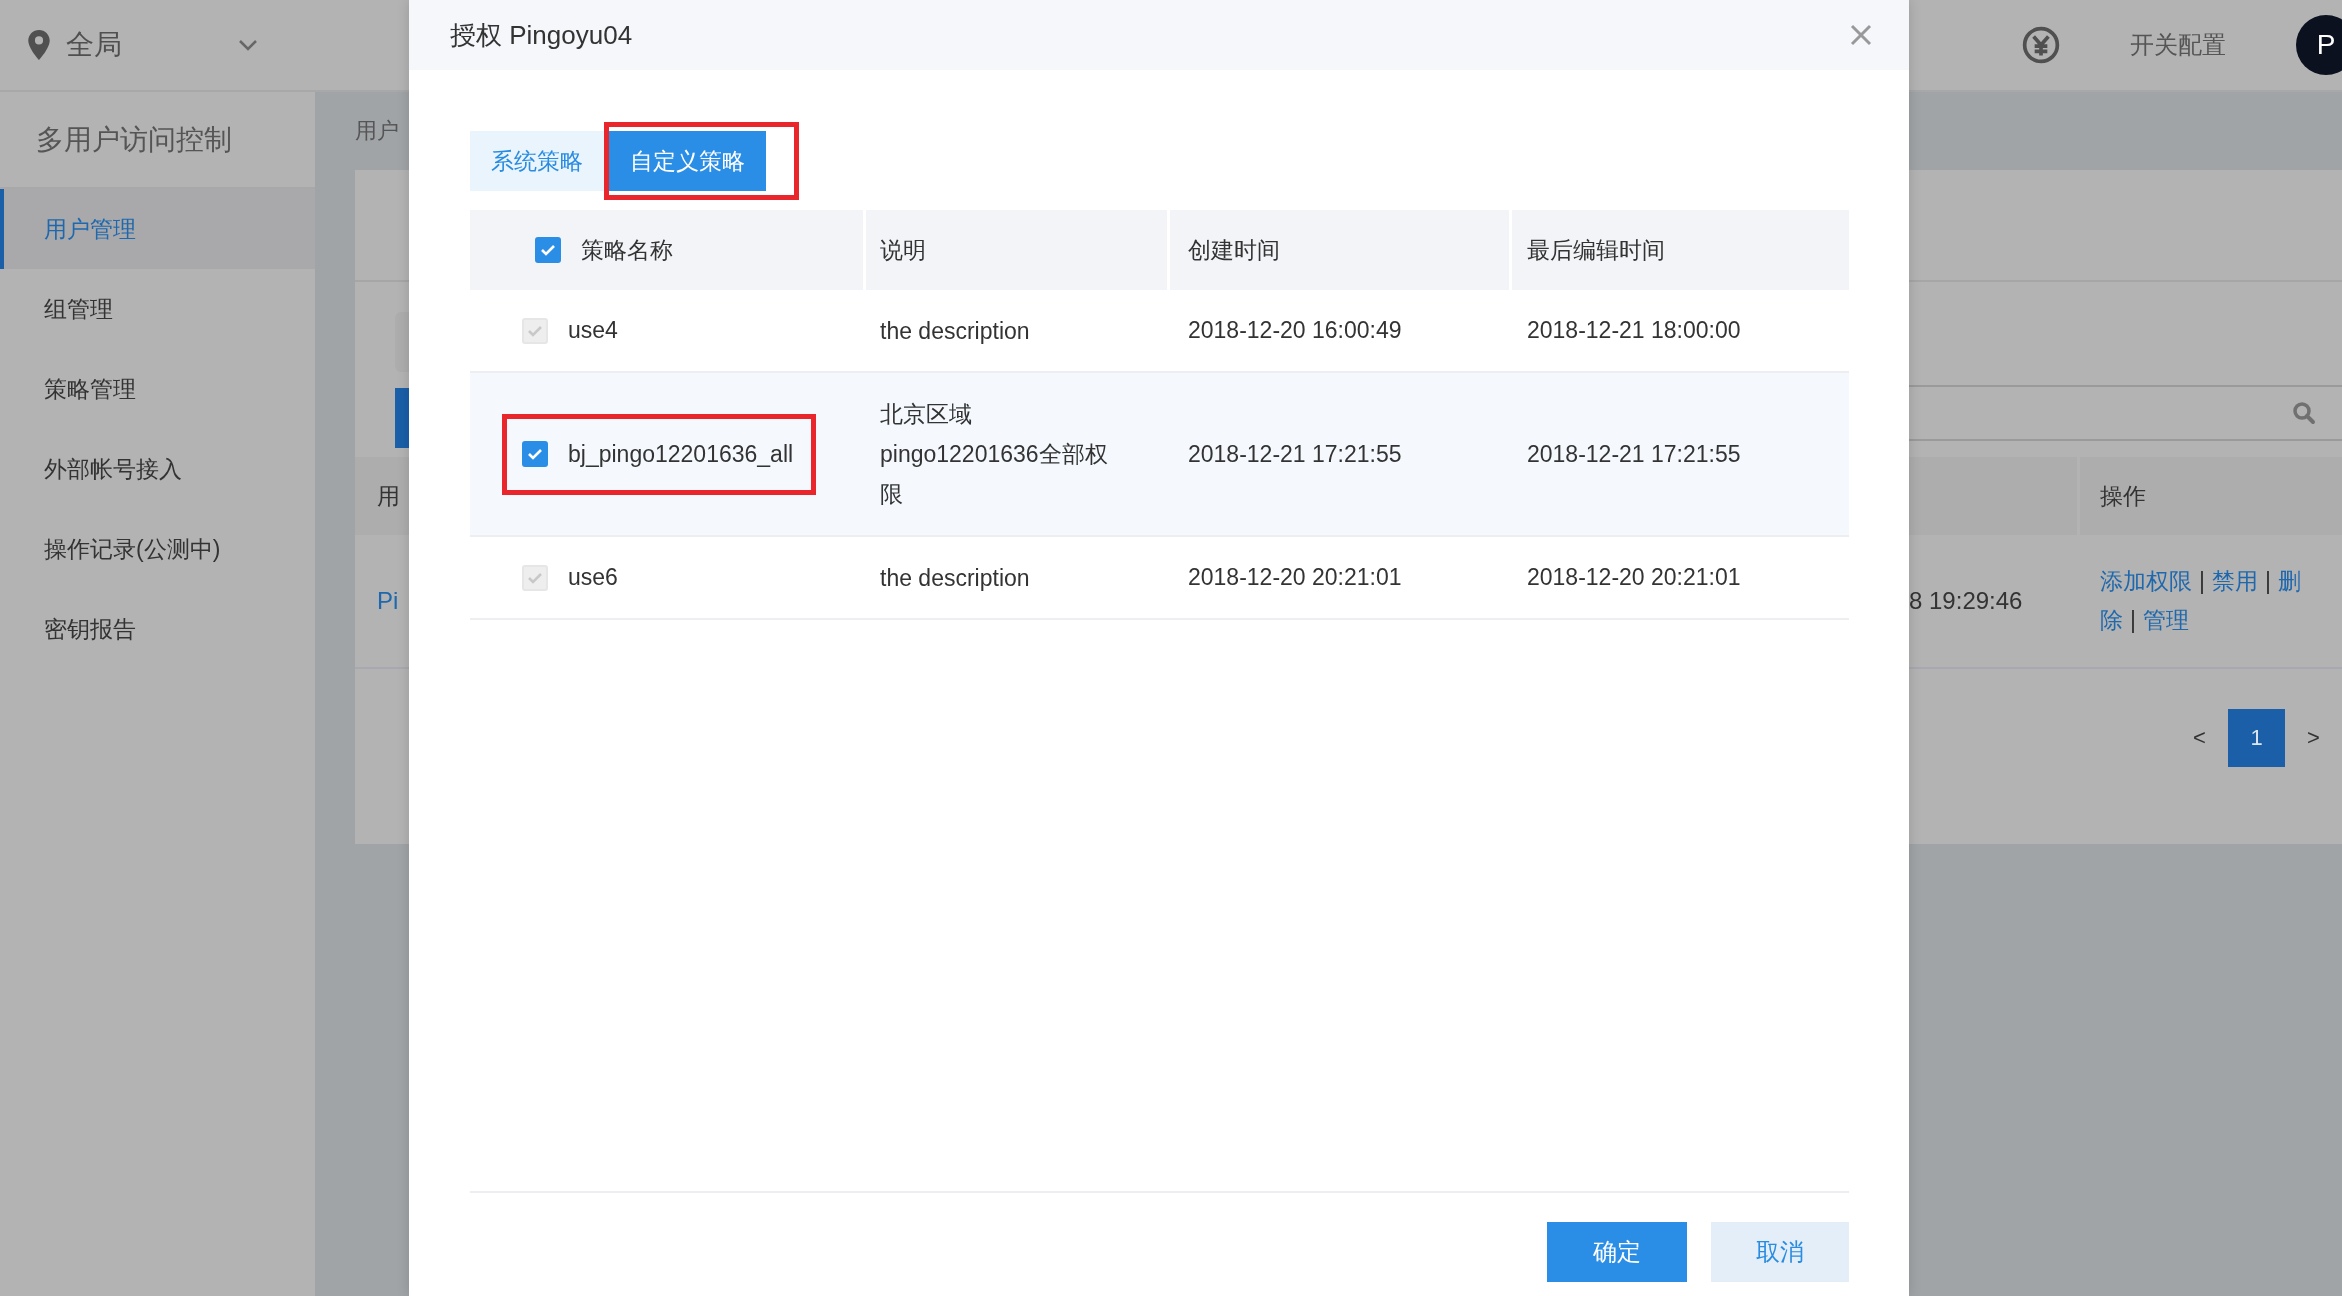 This screenshot has width=2342, height=1296. I want to click on page-button: 1, so click(2256, 738).